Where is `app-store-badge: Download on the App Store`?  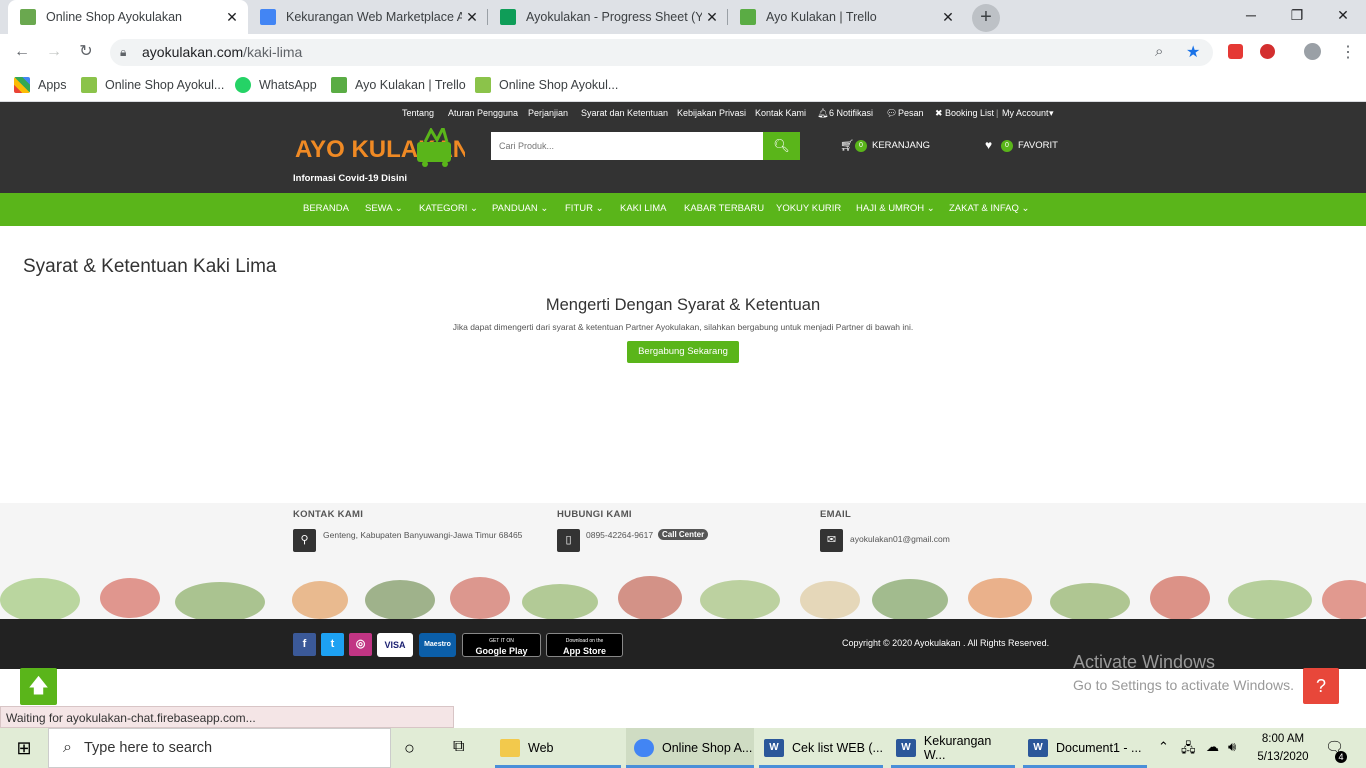 app-store-badge: Download on the App Store is located at coordinates (584, 645).